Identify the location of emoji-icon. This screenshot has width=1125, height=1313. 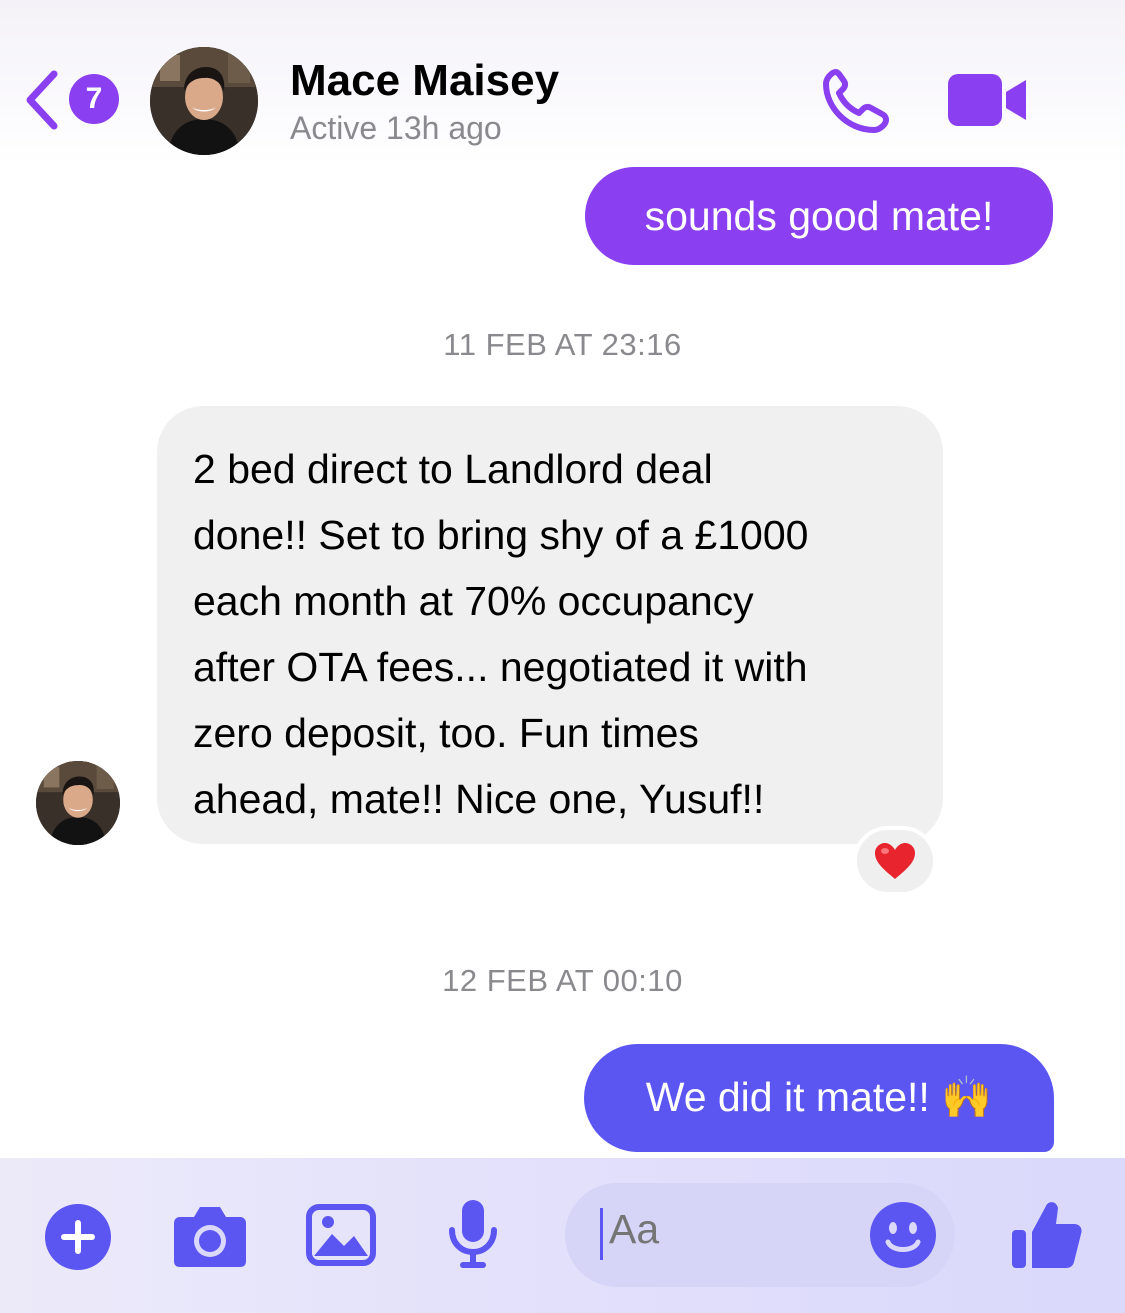
(903, 1235).